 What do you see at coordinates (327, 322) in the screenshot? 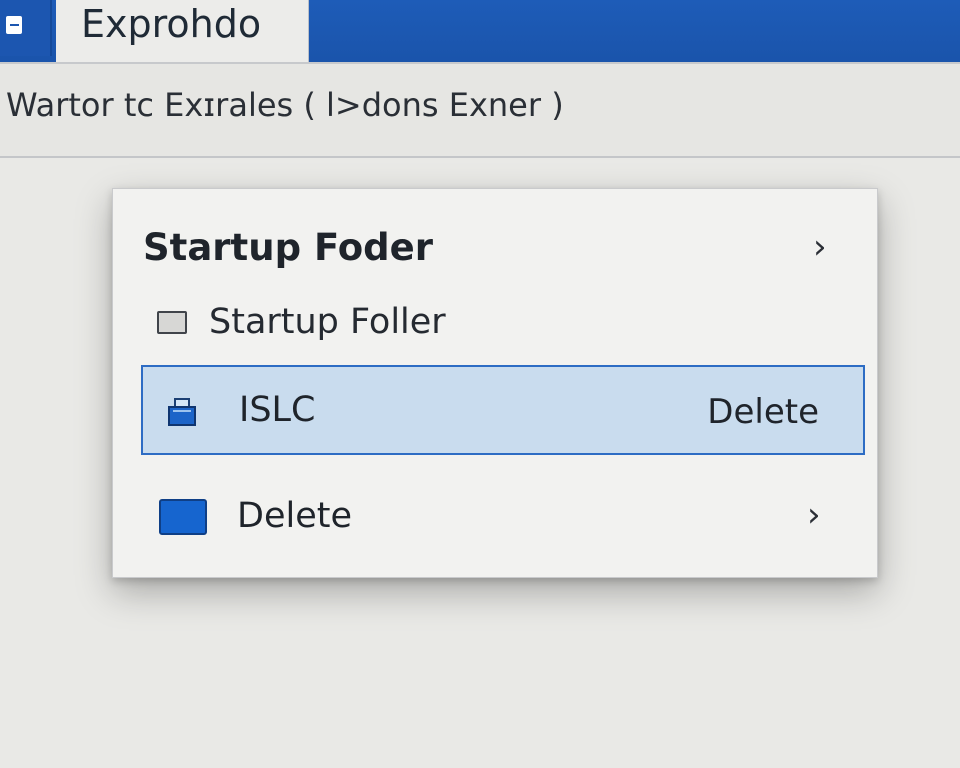
I see `menu-item-label: Startup Foller` at bounding box center [327, 322].